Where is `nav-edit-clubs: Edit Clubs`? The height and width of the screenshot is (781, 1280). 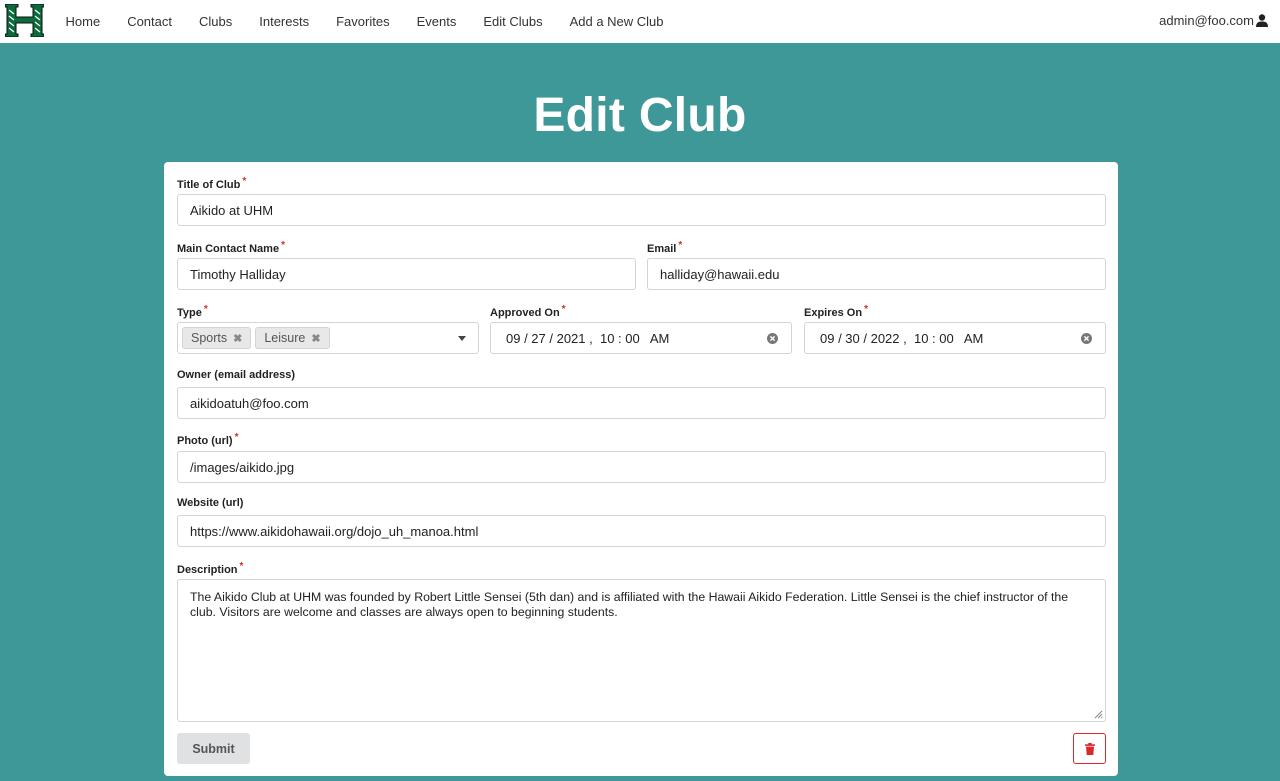
nav-edit-clubs: Edit Clubs is located at coordinates (513, 21).